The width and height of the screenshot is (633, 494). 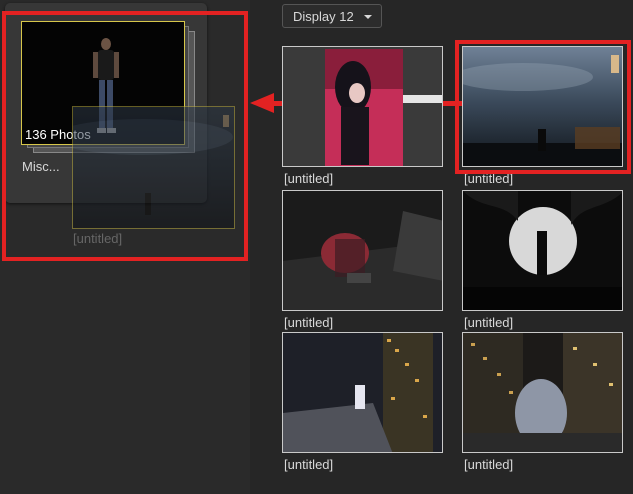 What do you see at coordinates (368, 17) in the screenshot?
I see `chevron-down-icon` at bounding box center [368, 17].